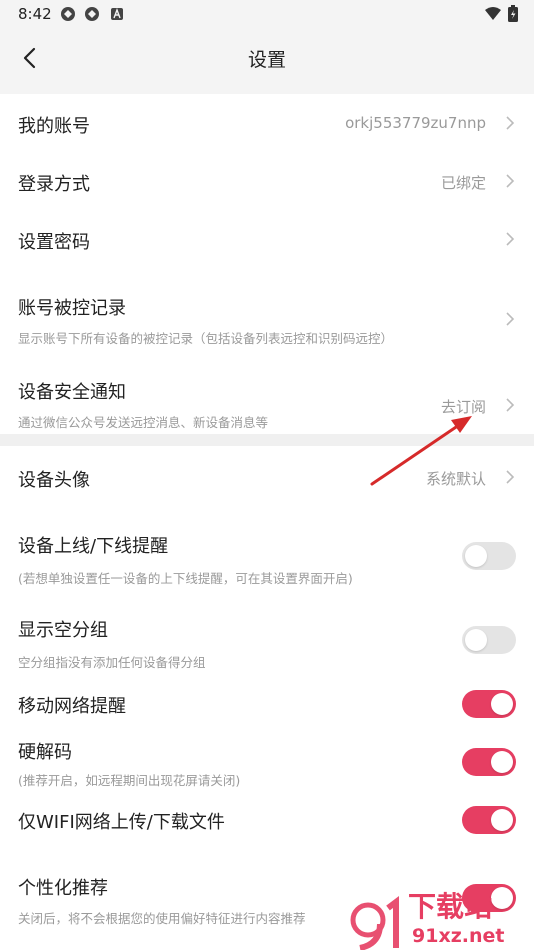 This screenshot has height=950, width=534. What do you see at coordinates (450, 906) in the screenshot?
I see `watermark-brand: 下载站` at bounding box center [450, 906].